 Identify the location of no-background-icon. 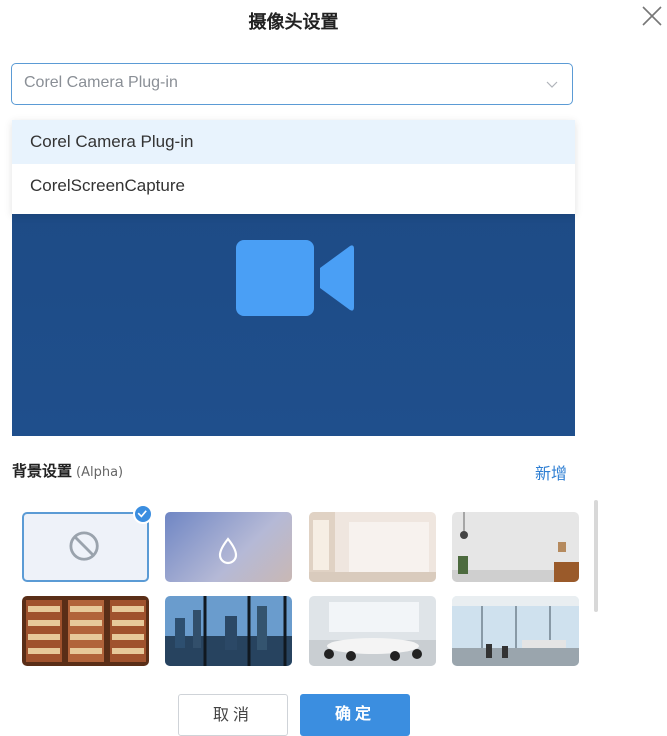
(84, 546).